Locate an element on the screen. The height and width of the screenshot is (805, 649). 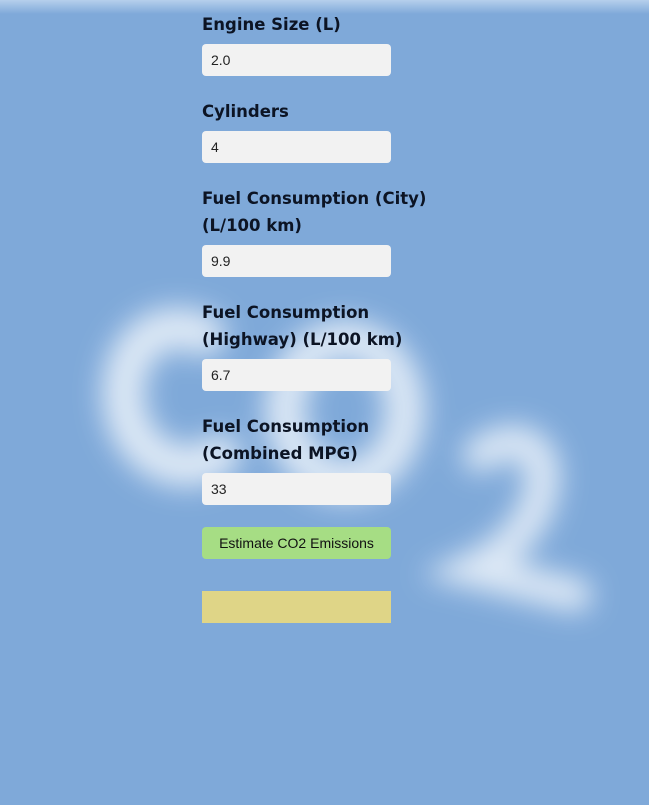
estimate-button: Estimate CO2 Emissions is located at coordinates (296, 543).